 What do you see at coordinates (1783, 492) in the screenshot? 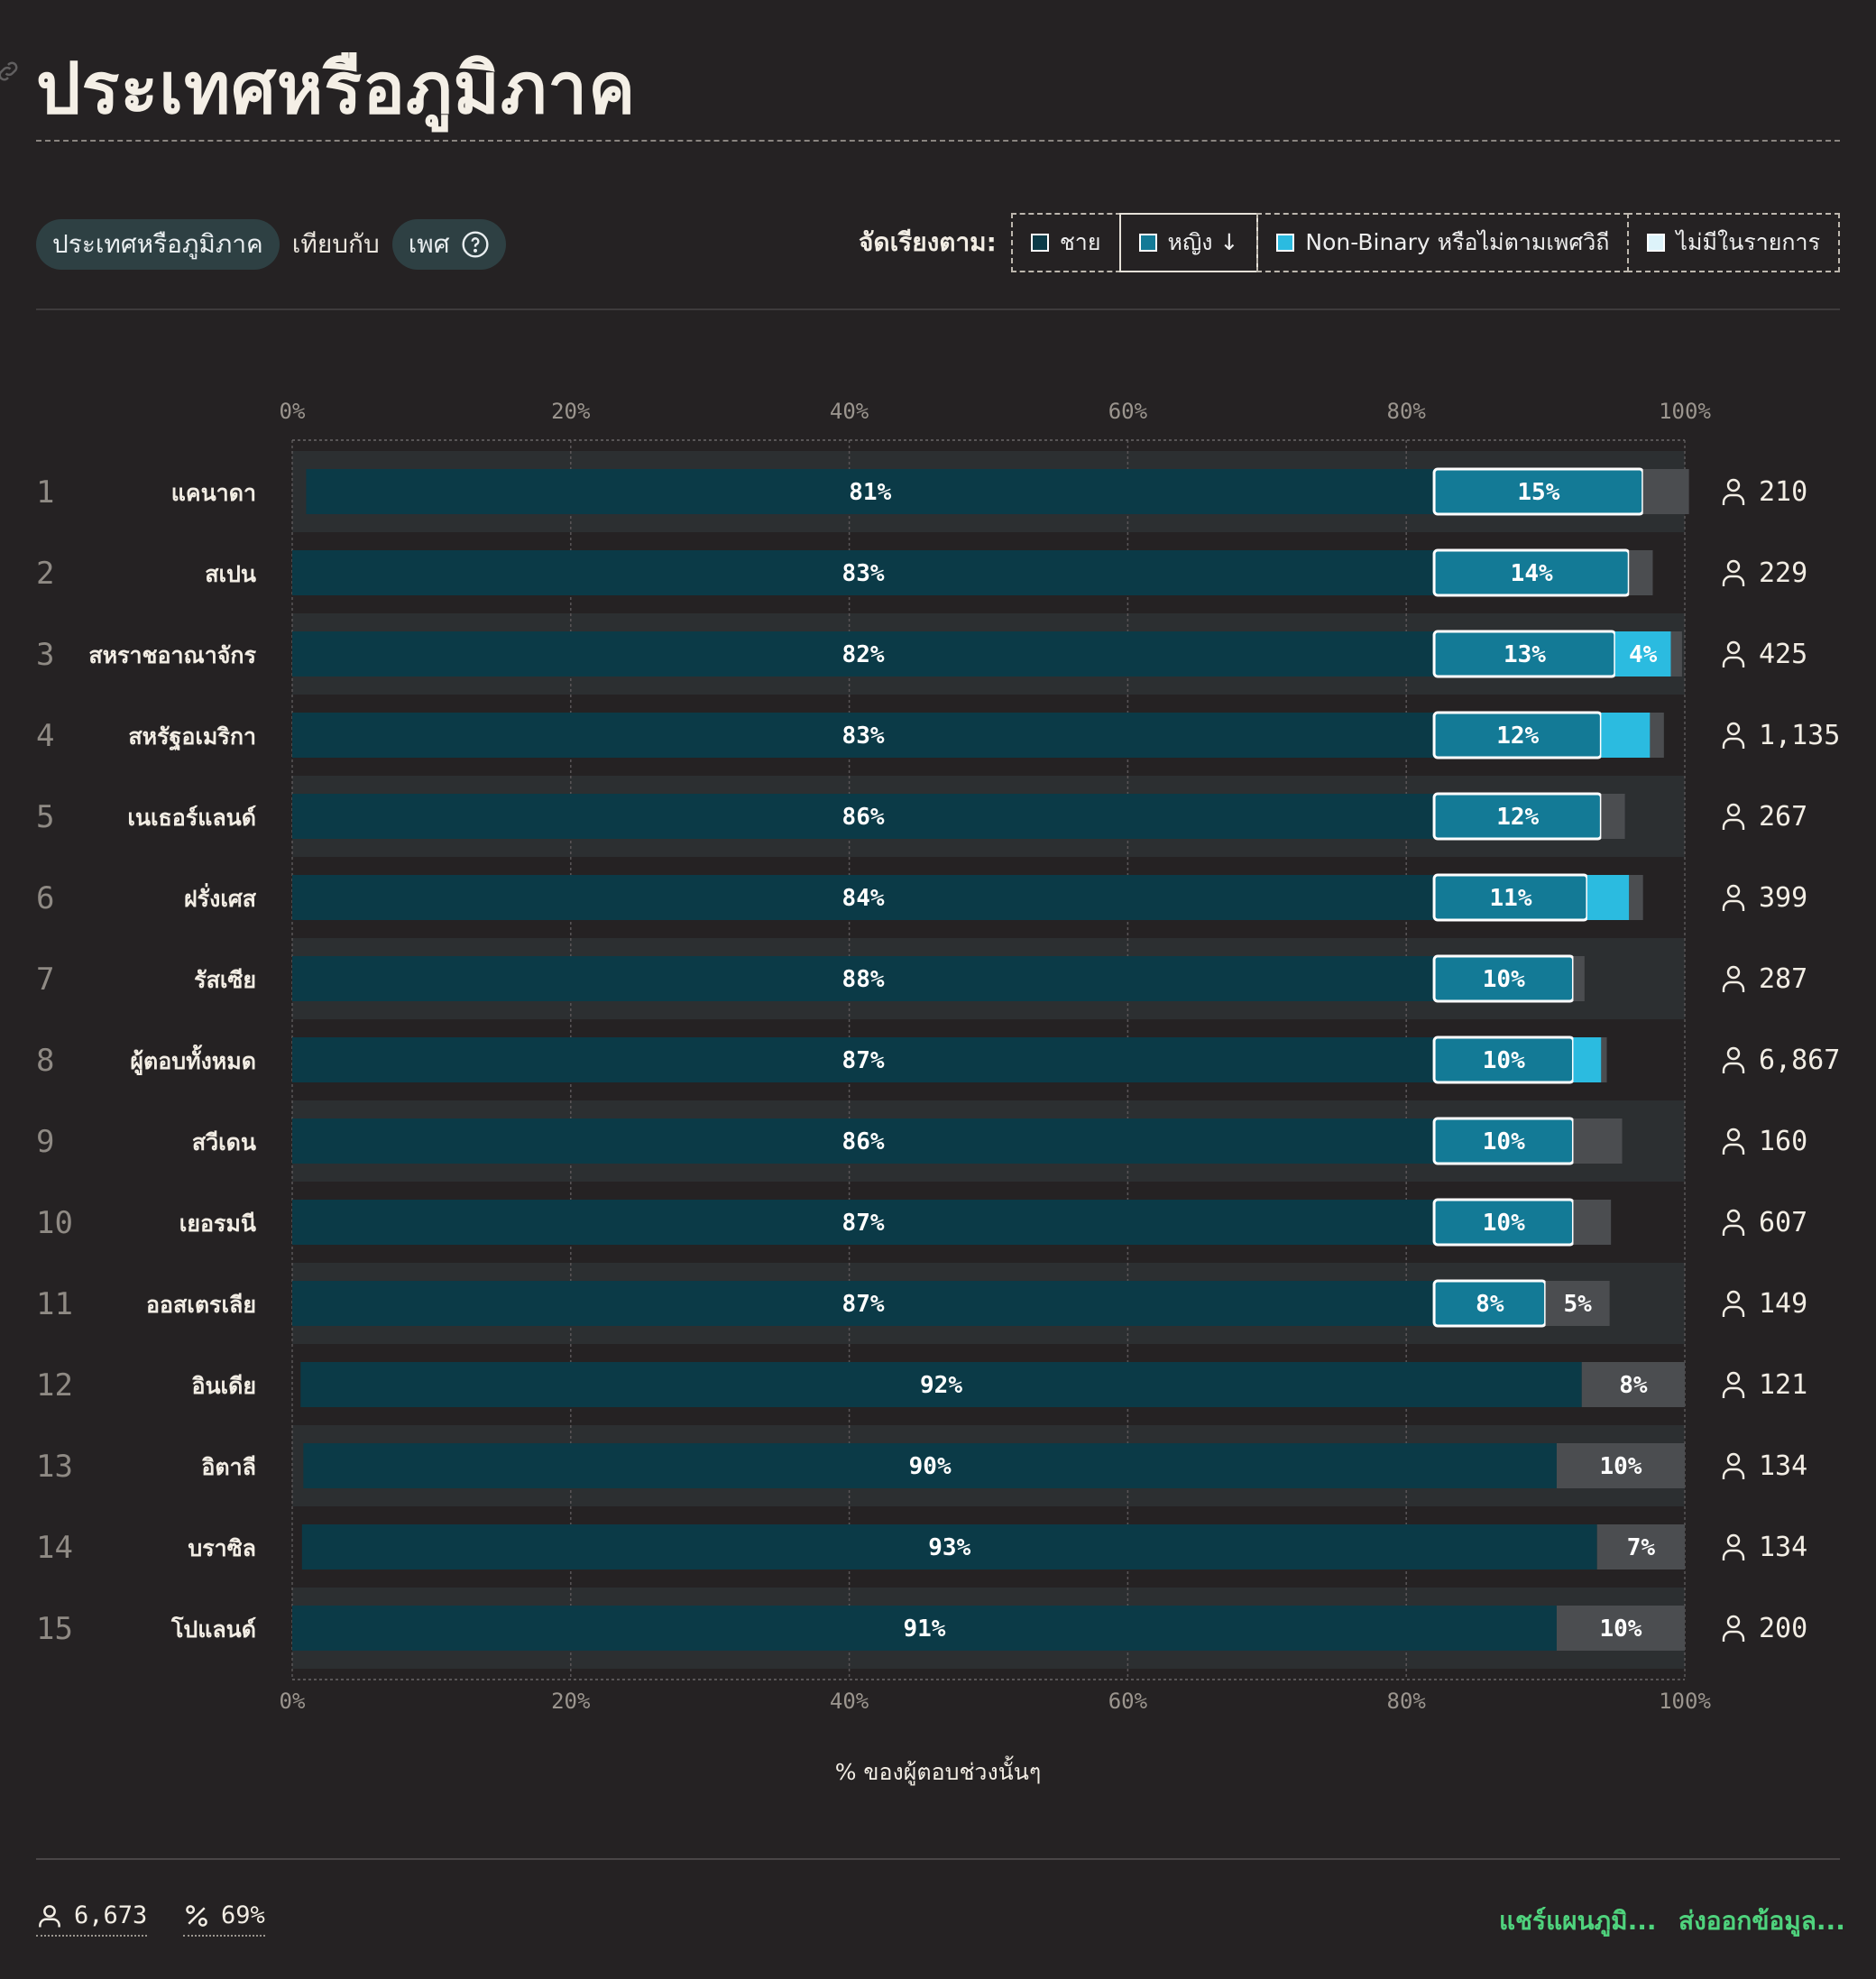
I see `respondent-count: 210` at bounding box center [1783, 492].